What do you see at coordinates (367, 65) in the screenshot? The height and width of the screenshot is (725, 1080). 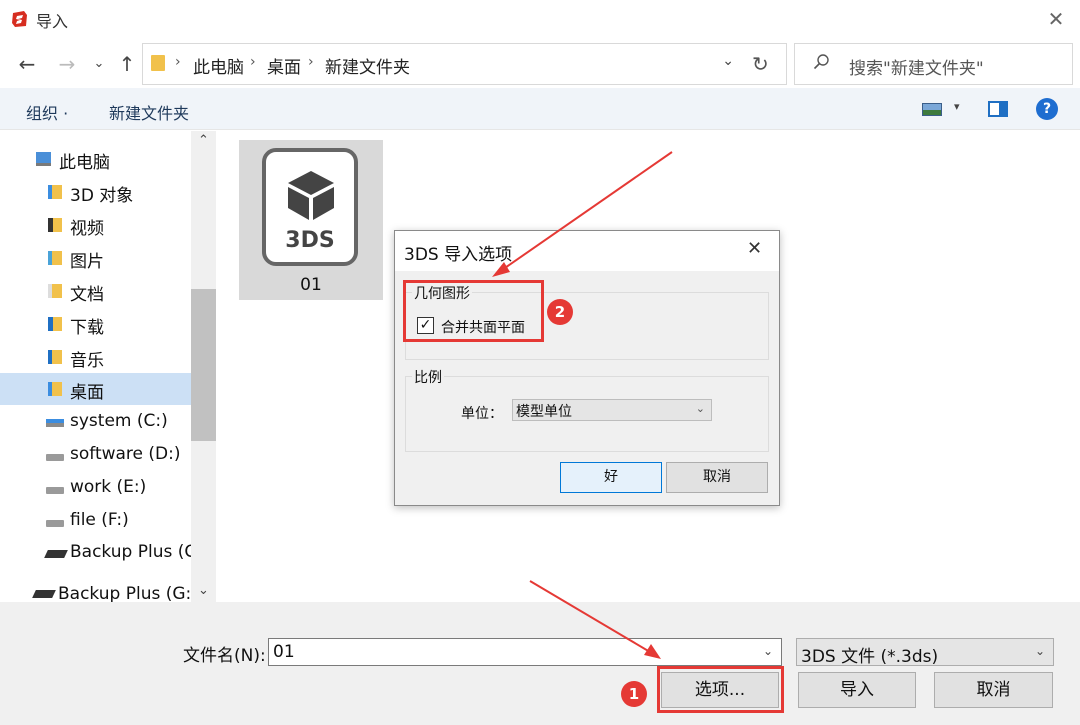 I see `breadcrumb-new-folder: 新建文件夹` at bounding box center [367, 65].